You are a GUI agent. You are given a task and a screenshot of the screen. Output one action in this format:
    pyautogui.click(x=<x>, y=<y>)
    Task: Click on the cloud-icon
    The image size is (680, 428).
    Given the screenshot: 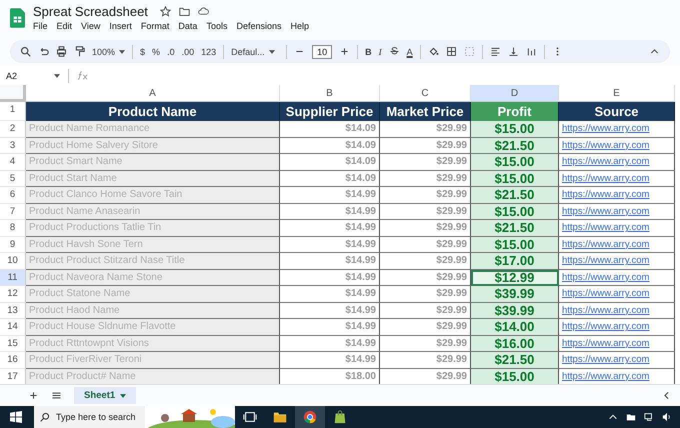 What is the action you would take?
    pyautogui.click(x=203, y=11)
    